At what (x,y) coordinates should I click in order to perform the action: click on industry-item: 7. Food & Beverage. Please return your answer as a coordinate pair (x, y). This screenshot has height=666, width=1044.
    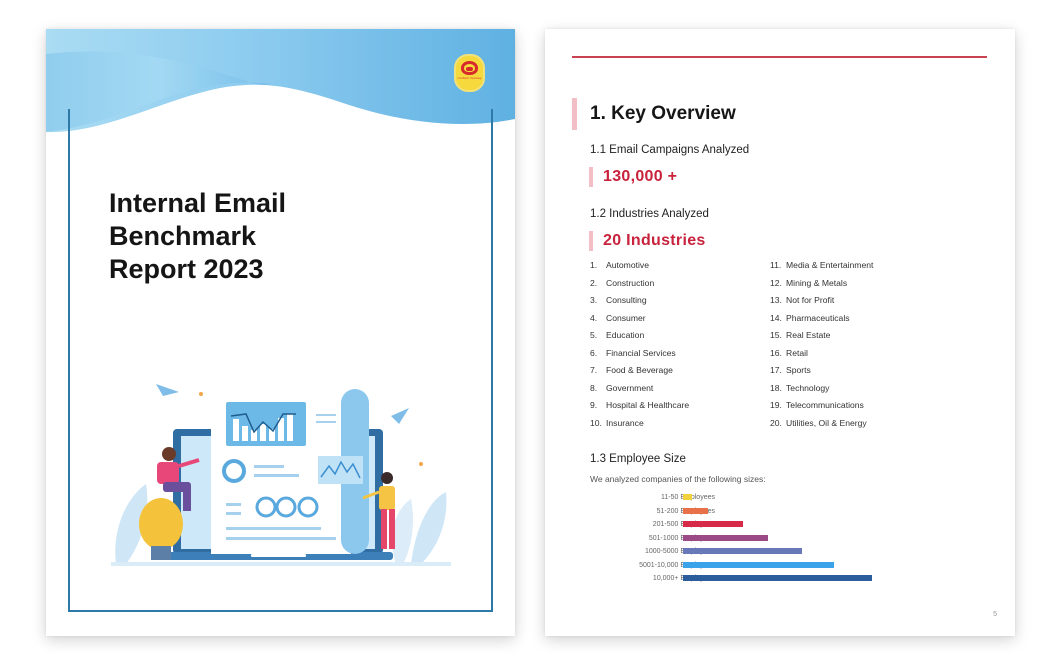
    Looking at the image, I should click on (631, 370).